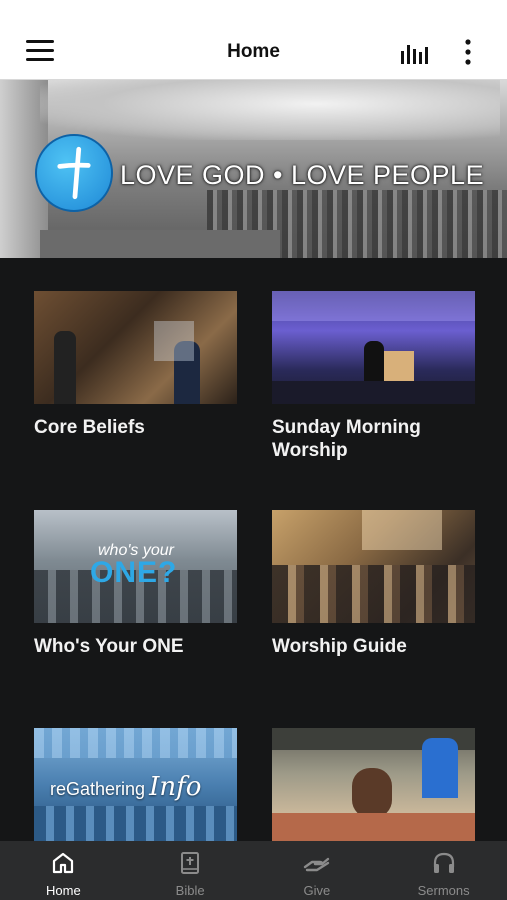 This screenshot has width=507, height=900. I want to click on headphones-icon, so click(443, 862).